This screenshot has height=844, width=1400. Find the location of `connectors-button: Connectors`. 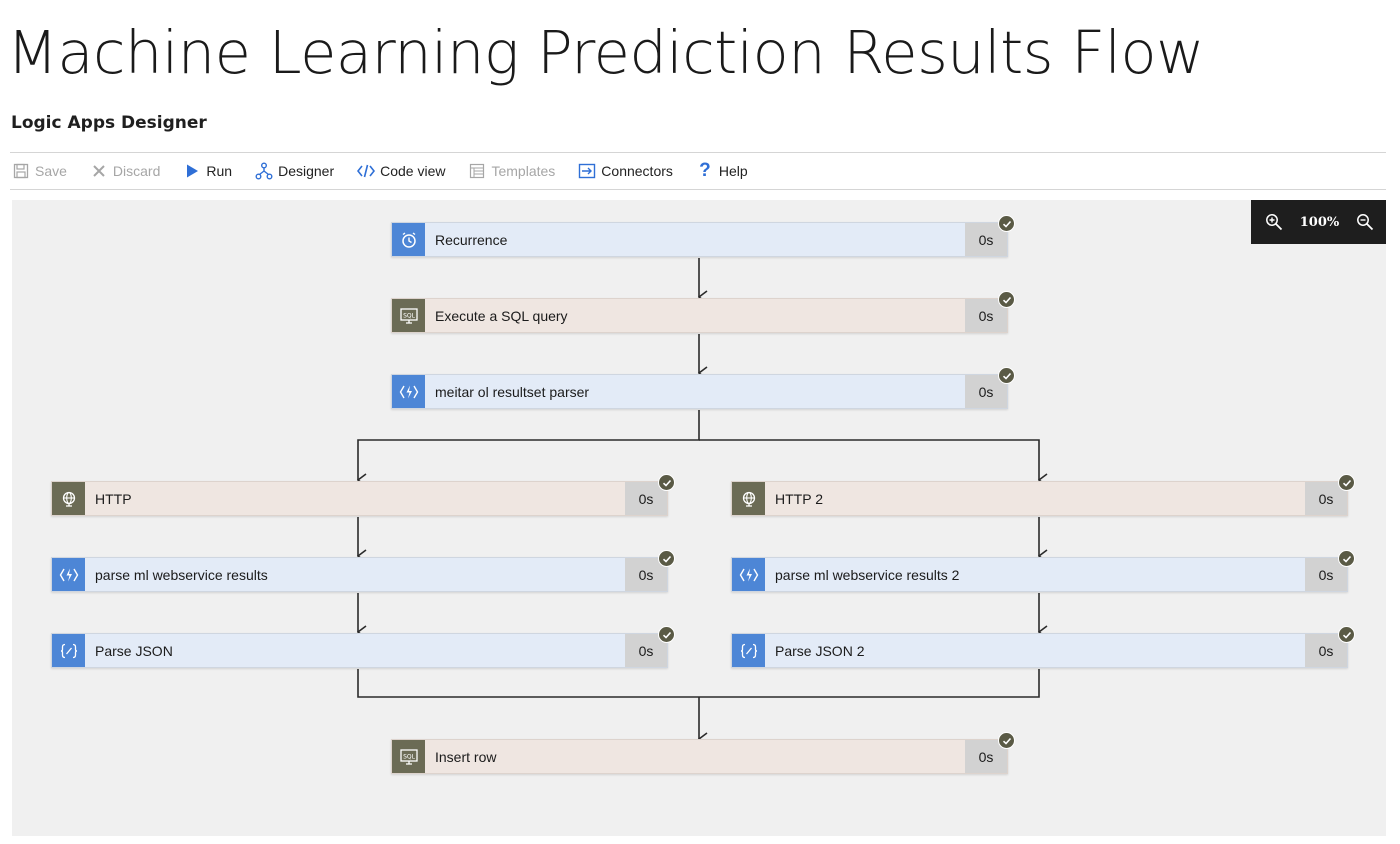

connectors-button: Connectors is located at coordinates (630, 171).